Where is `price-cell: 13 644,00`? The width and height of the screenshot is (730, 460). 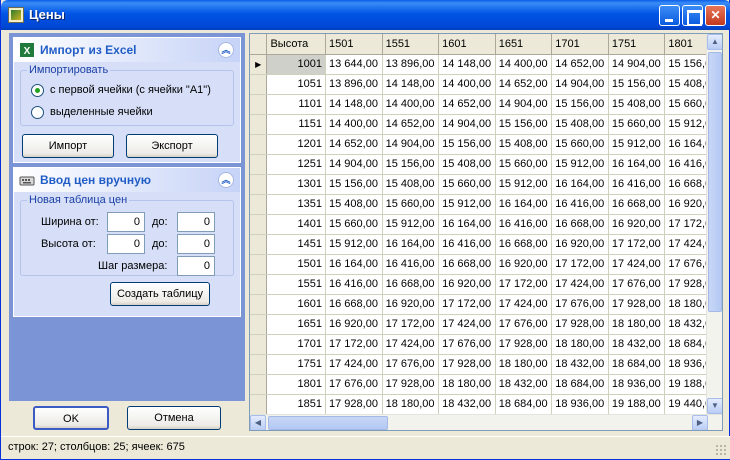
price-cell: 13 644,00 is located at coordinates (354, 64).